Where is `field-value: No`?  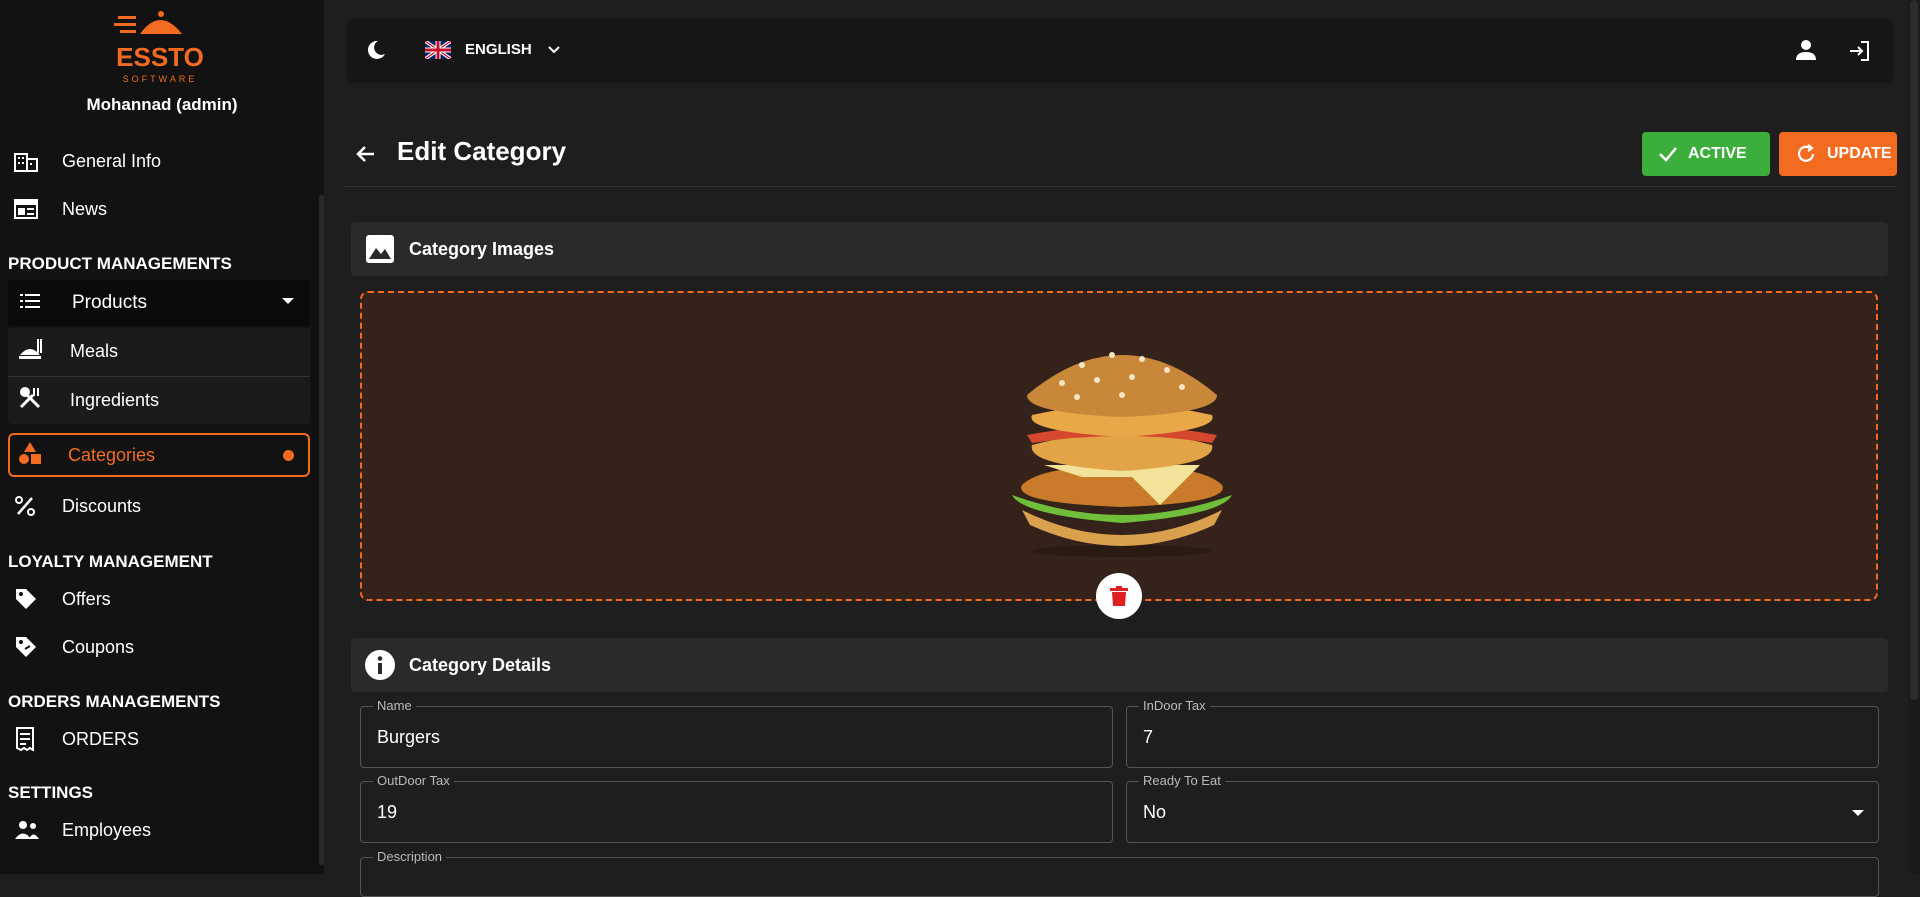 field-value: No is located at coordinates (1155, 812).